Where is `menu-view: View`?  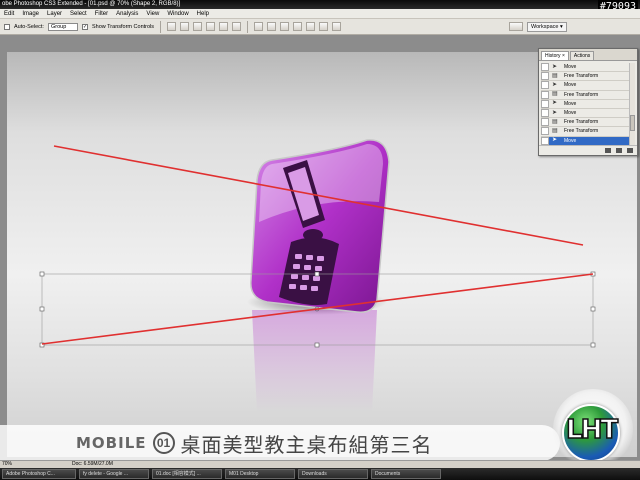
menu-view: View is located at coordinates (152, 14).